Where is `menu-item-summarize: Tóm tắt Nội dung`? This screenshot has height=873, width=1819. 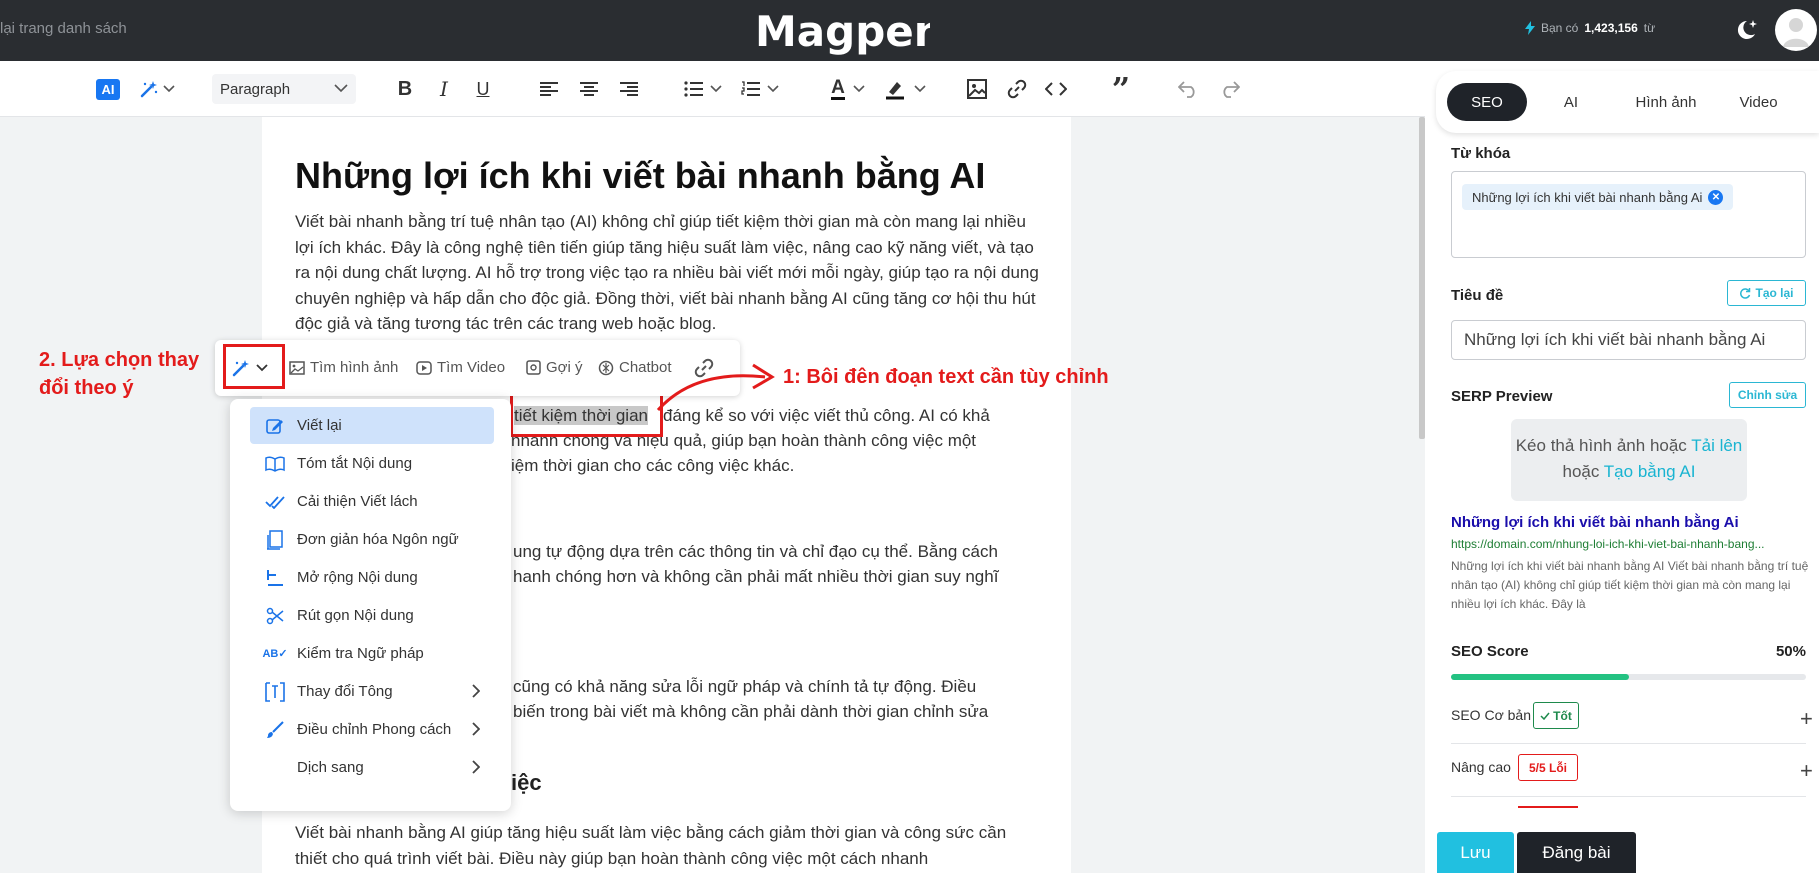 menu-item-summarize: Tóm tắt Nội dung is located at coordinates (372, 463).